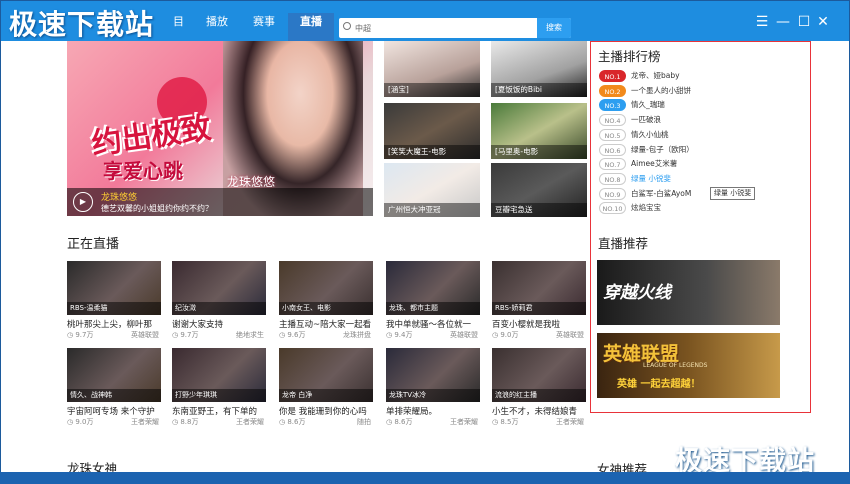 The width and height of the screenshot is (850, 484). Describe the element at coordinates (250, 335) in the screenshot. I see `game-category: 绝地求生` at that location.